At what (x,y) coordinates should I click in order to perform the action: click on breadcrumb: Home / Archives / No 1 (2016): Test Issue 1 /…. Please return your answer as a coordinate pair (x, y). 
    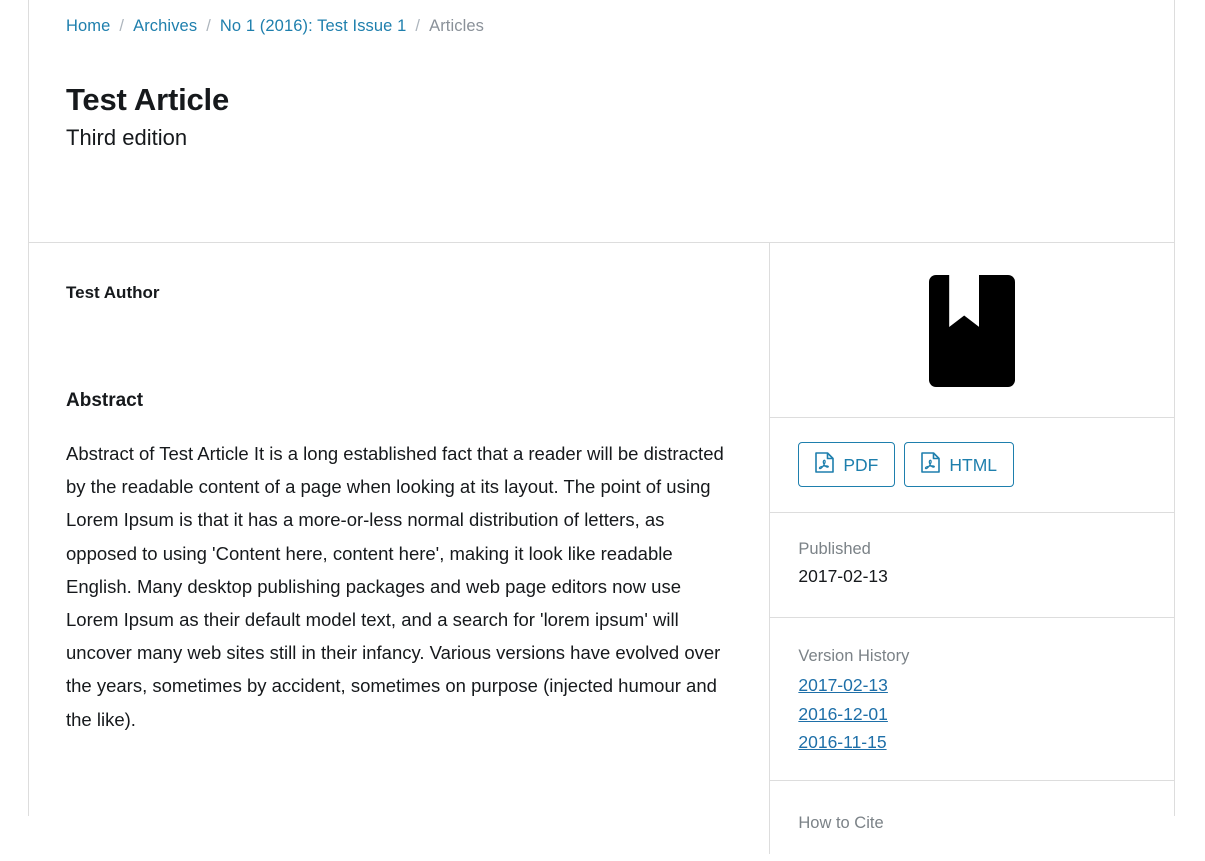
    Looking at the image, I should click on (601, 19).